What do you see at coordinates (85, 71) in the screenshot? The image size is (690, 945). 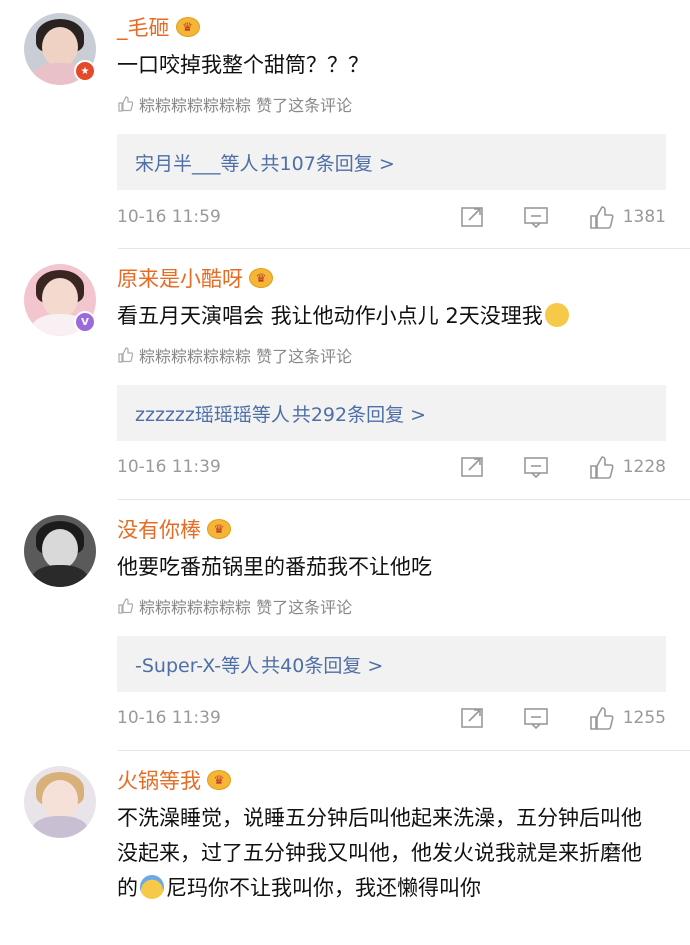 I see `verified-badge-icon: ★` at bounding box center [85, 71].